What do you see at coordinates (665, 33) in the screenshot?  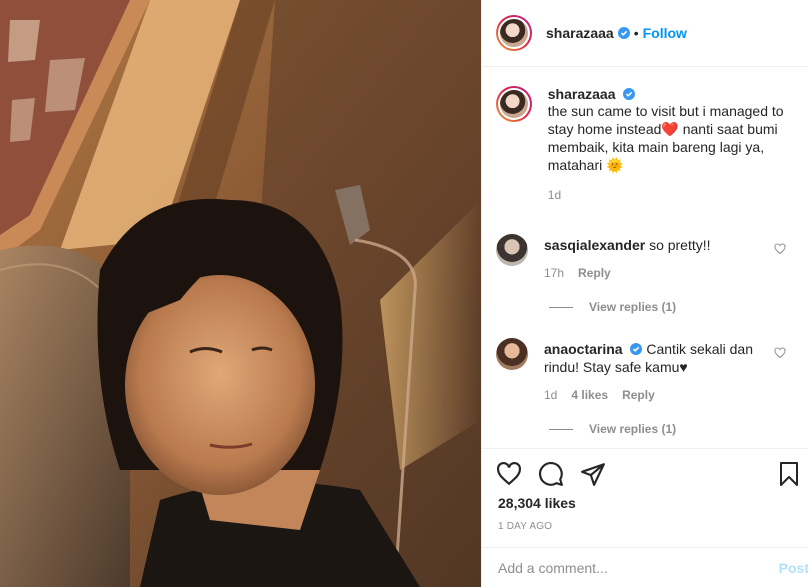 I see `follow-button: Follow` at bounding box center [665, 33].